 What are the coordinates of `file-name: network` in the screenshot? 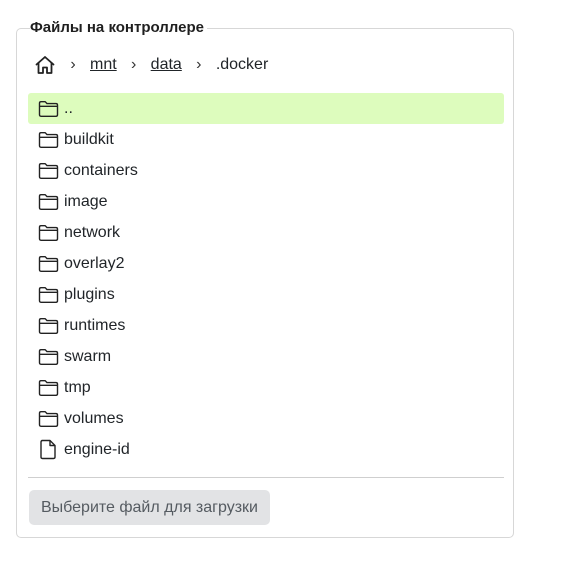 It's located at (92, 232).